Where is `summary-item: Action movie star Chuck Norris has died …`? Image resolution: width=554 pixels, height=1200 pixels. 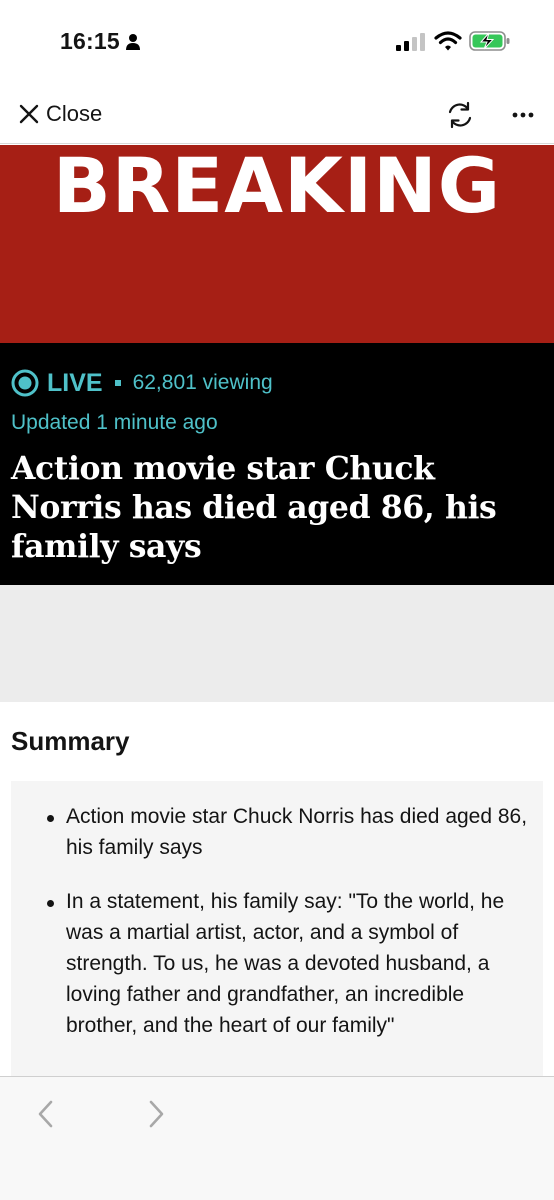 summary-item: Action movie star Chuck Norris has died … is located at coordinates (277, 832).